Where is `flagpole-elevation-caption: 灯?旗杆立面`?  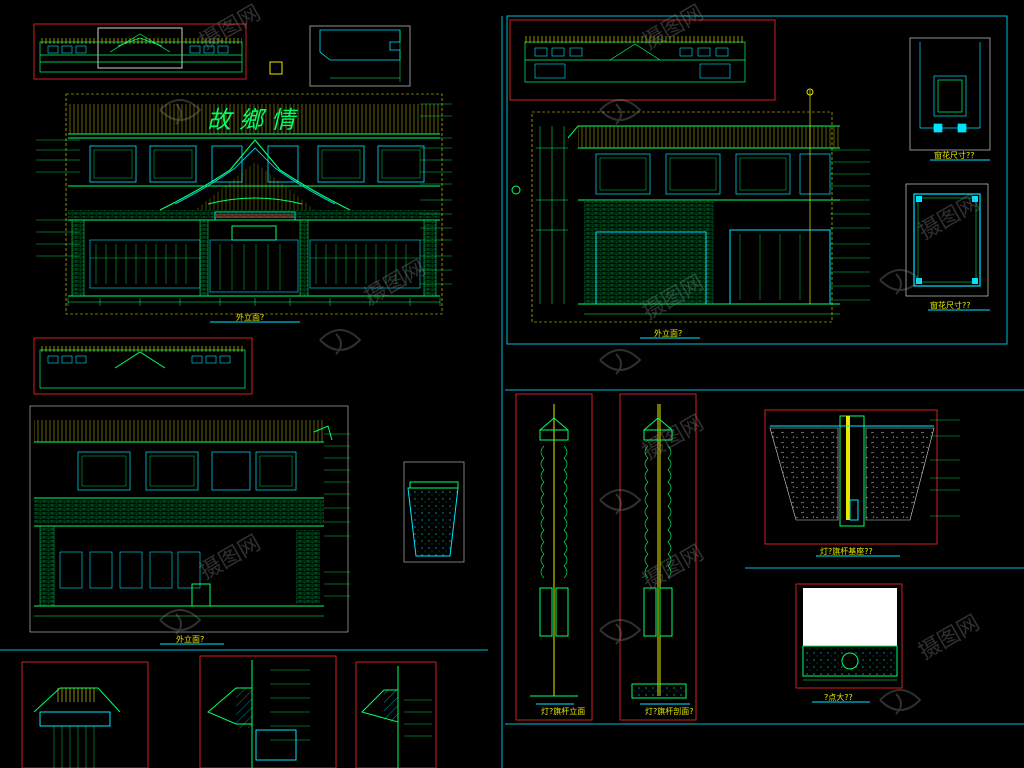
flagpole-elevation-caption: 灯?旗杆立面 is located at coordinates (563, 711).